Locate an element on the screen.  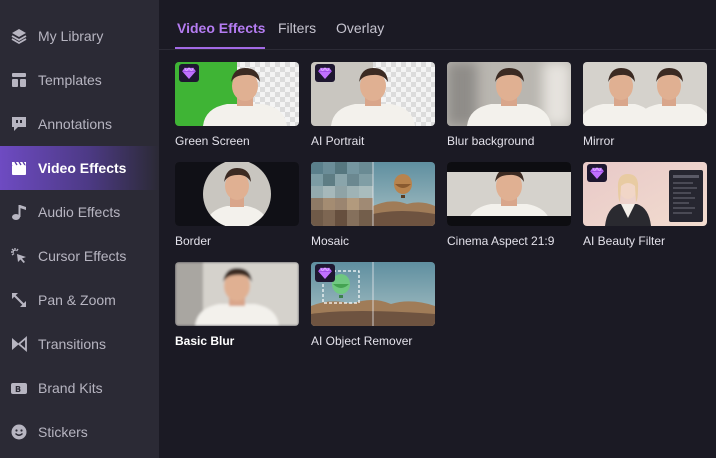
cursor-click-icon is located at coordinates (19, 256).